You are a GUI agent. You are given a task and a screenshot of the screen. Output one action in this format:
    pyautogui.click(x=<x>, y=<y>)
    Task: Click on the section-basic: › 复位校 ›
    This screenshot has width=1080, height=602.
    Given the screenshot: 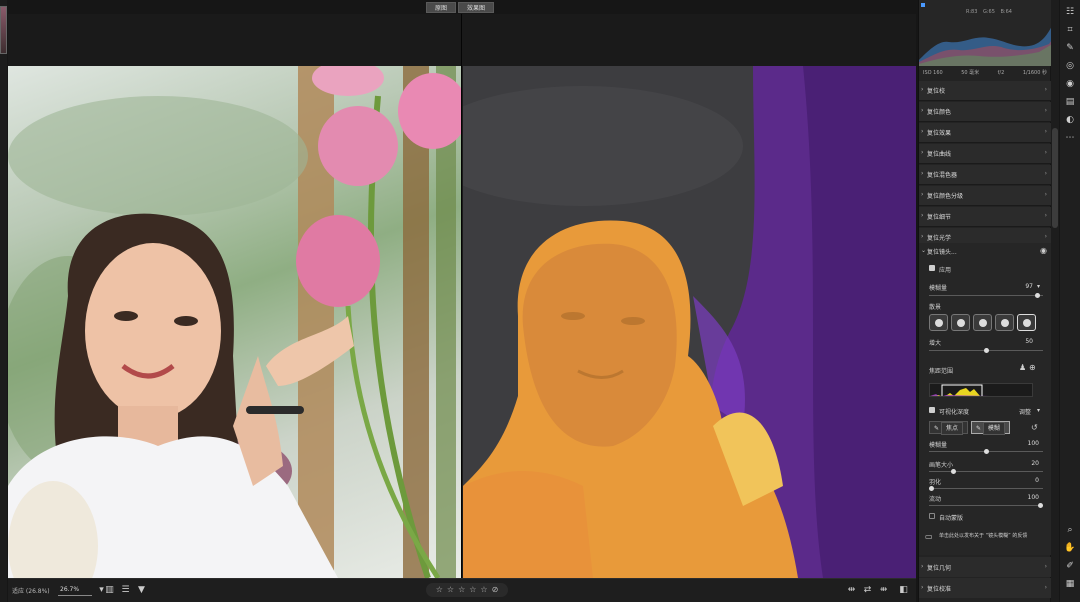 What is the action you would take?
    pyautogui.click(x=985, y=91)
    